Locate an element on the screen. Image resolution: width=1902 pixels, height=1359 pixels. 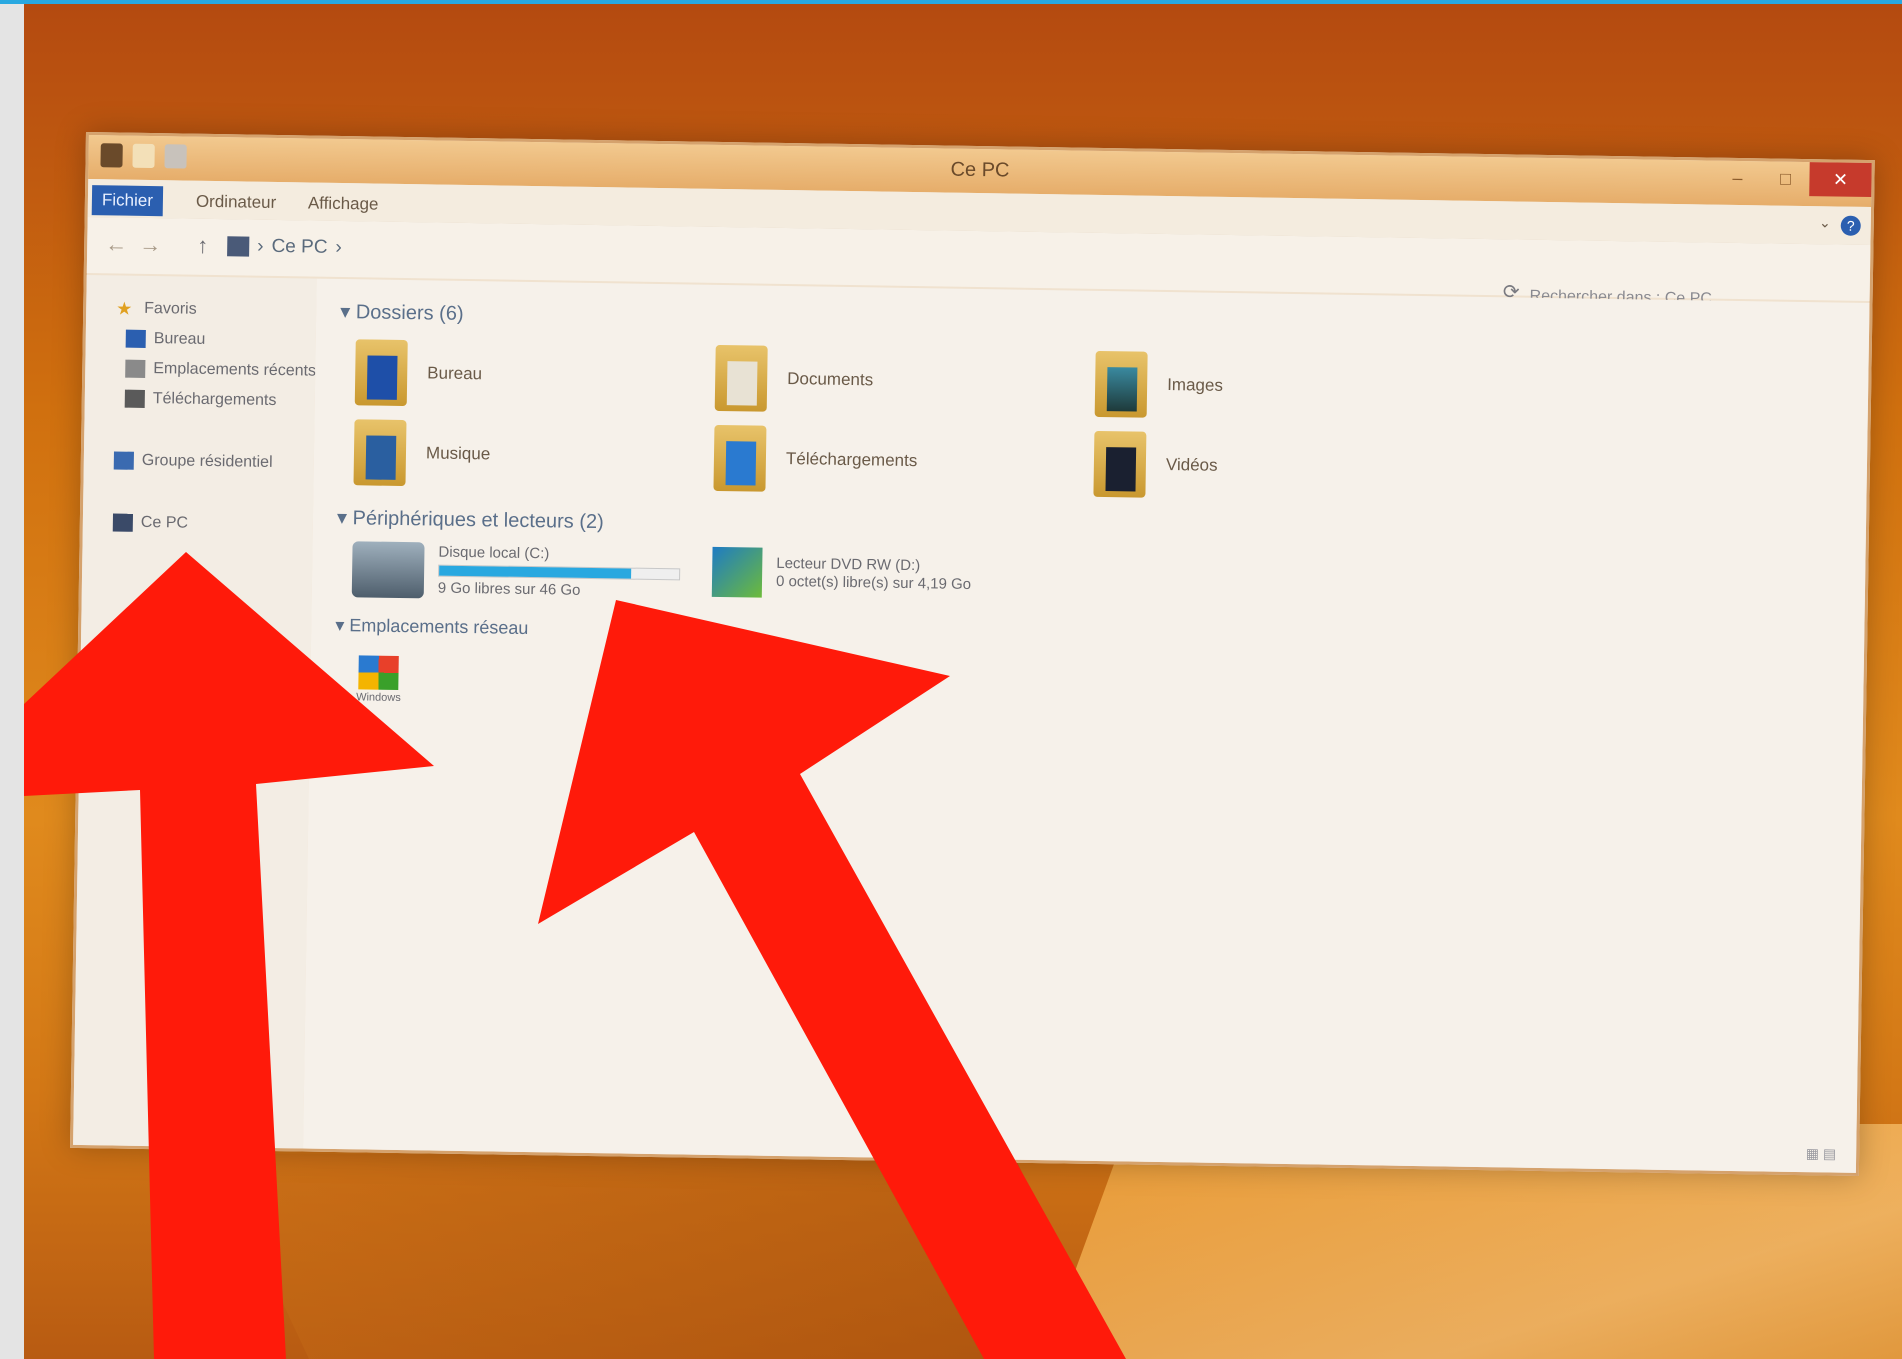
drive-usage-fill is located at coordinates (535, 572).